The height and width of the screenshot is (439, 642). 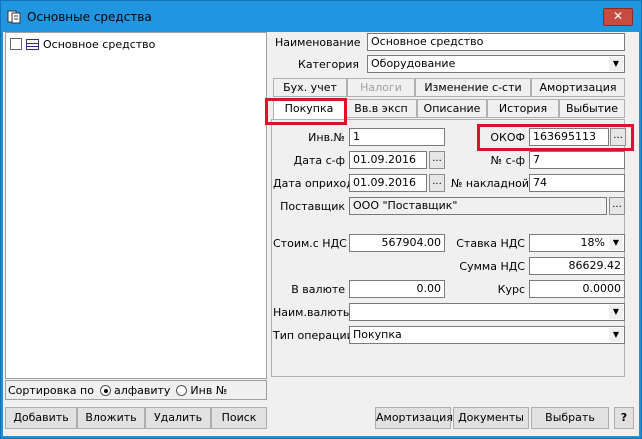 I want to click on num-sf-label: № с-ф, so click(x=507, y=160).